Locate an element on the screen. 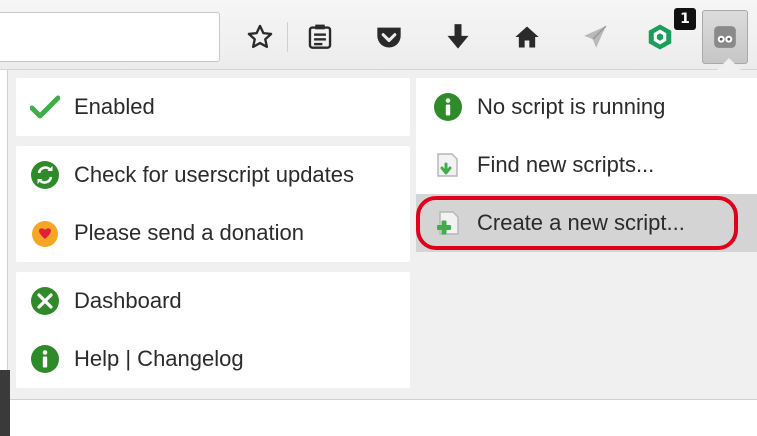 This screenshot has height=436, width=757. menu-item-donation: Please send a donation is located at coordinates (213, 233).